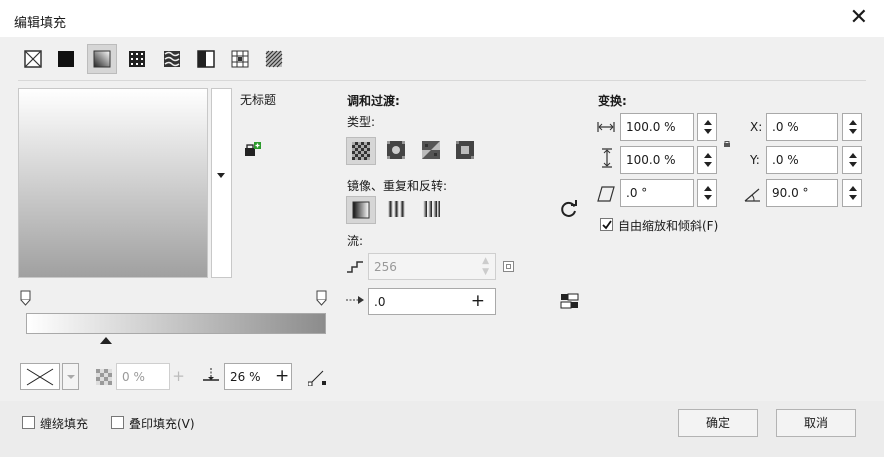 The height and width of the screenshot is (457, 884). Describe the element at coordinates (651, 160) in the screenshot. I see `fill-height-value: 100.0 %` at that location.